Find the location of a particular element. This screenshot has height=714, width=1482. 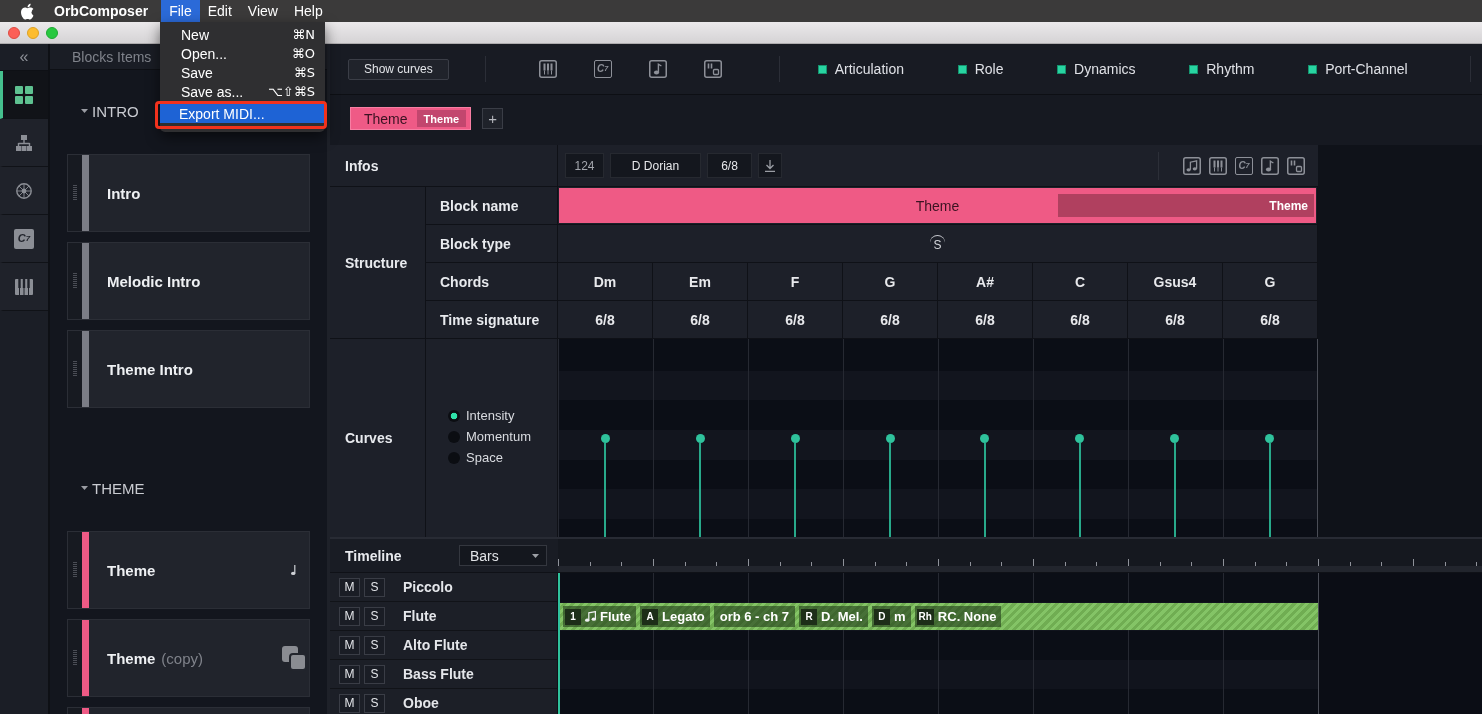

block-tab: Theme Theme is located at coordinates (411, 118).